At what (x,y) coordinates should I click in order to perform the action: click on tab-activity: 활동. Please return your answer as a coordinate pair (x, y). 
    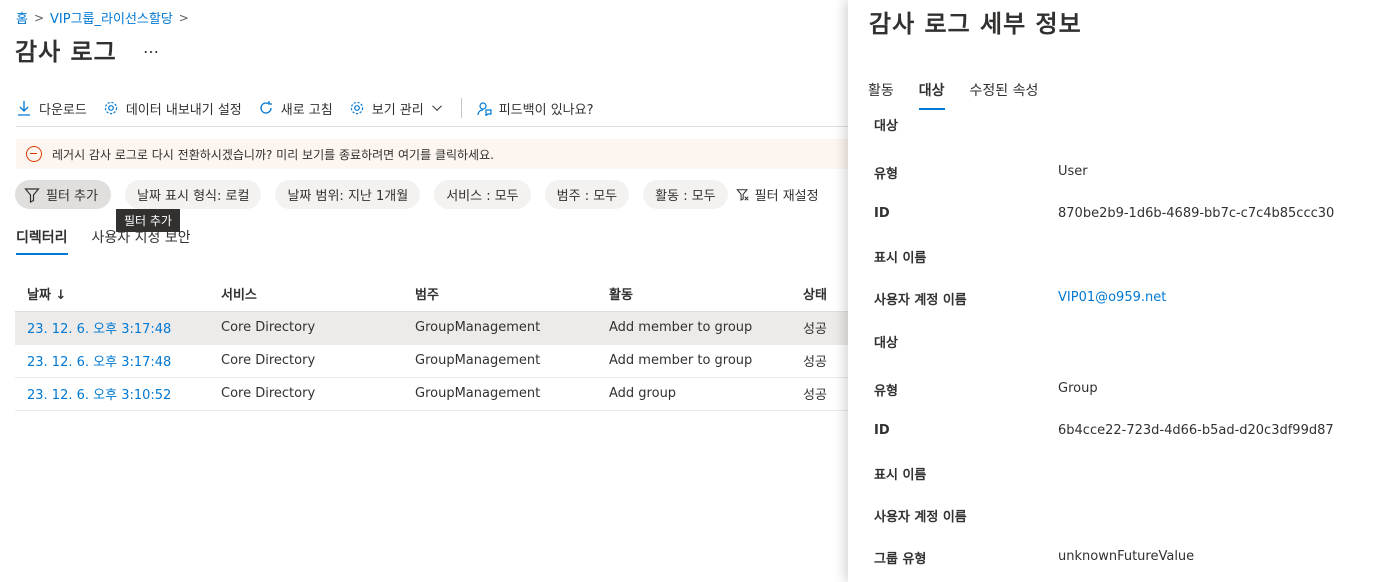
    Looking at the image, I should click on (881, 94).